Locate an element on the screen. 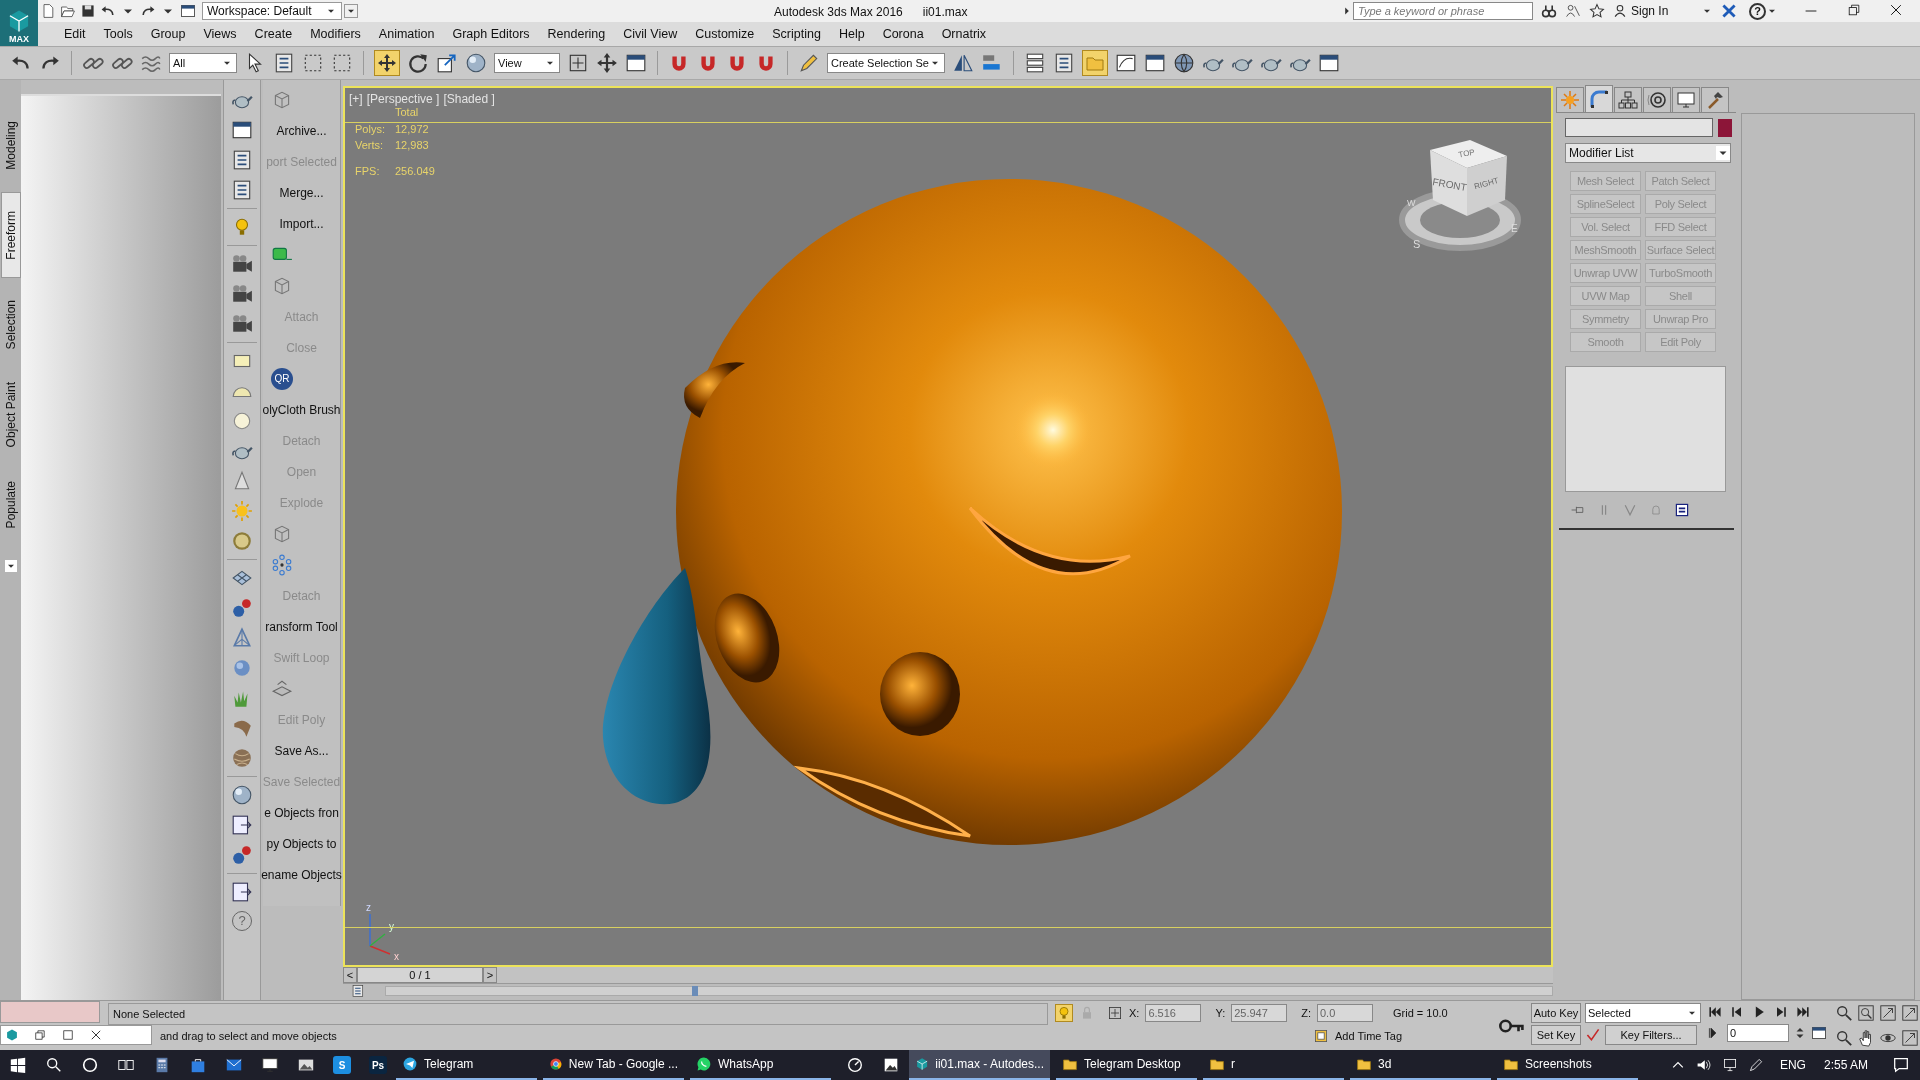 The image size is (1920, 1080). ribbon-tab: Selection is located at coordinates (10, 325).